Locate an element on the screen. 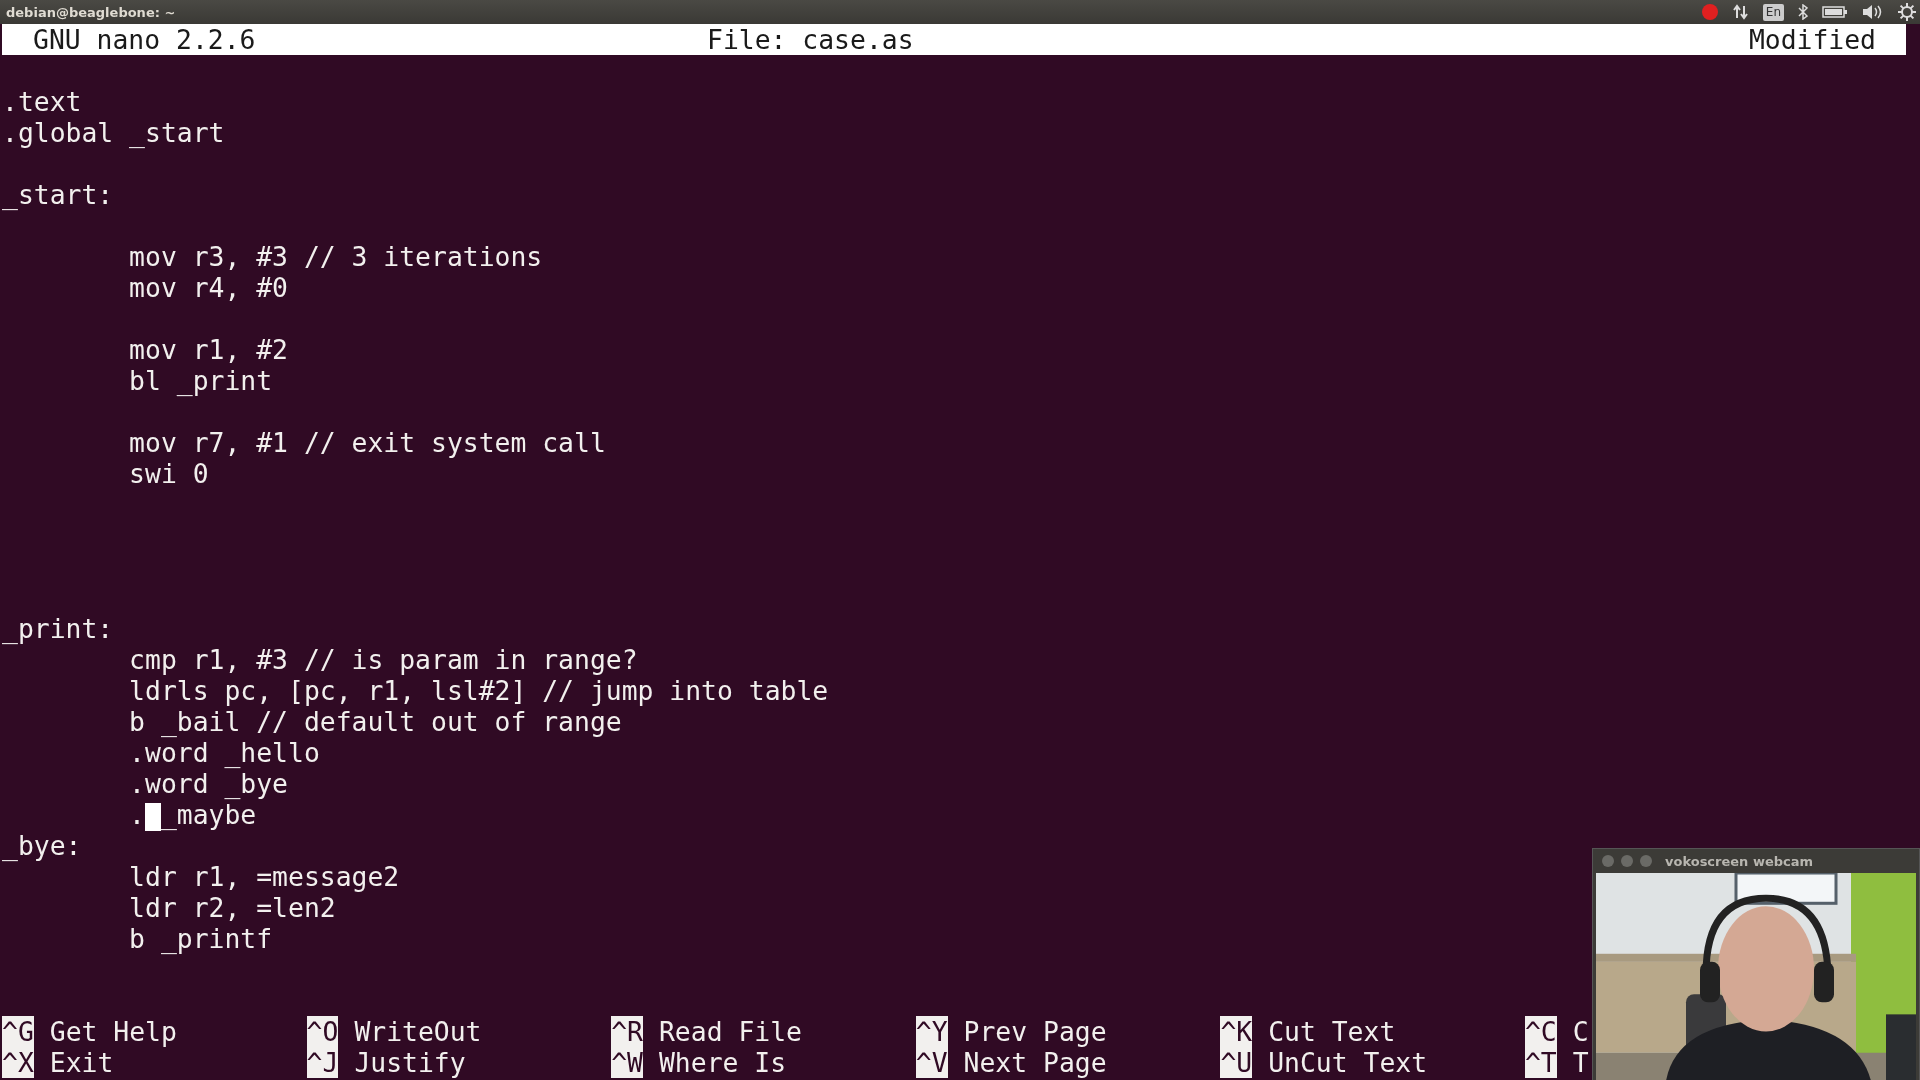 Image resolution: width=1920 pixels, height=1080 pixels. window-title: debian@beaglebone: ~ is located at coordinates (91, 12).